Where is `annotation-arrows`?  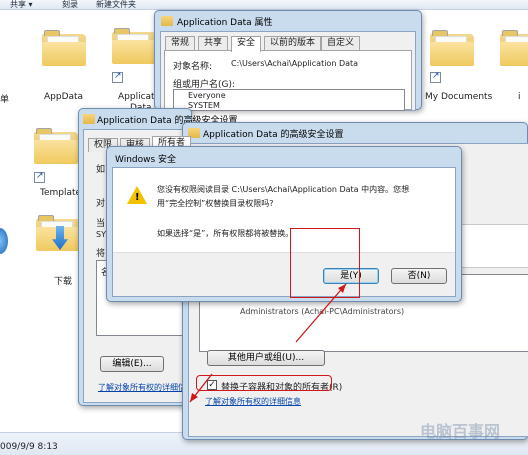 annotation-arrows is located at coordinates (268, 343).